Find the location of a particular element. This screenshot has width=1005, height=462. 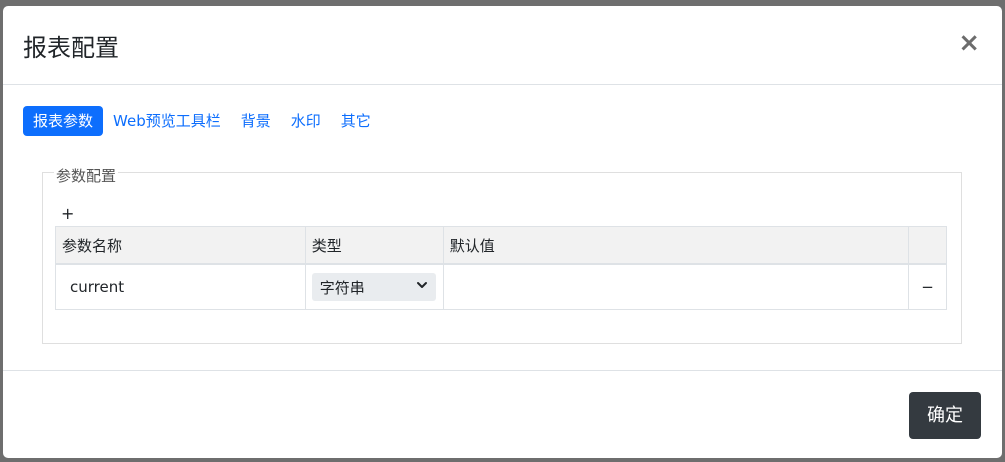

close-button: × is located at coordinates (969, 43).